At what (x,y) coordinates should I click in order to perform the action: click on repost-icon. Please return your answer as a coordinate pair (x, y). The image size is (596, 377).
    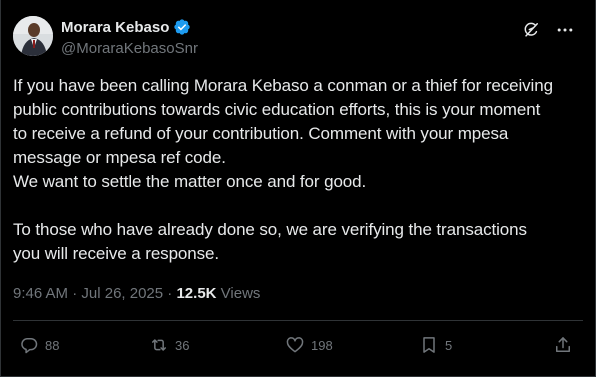
    Looking at the image, I should click on (159, 345).